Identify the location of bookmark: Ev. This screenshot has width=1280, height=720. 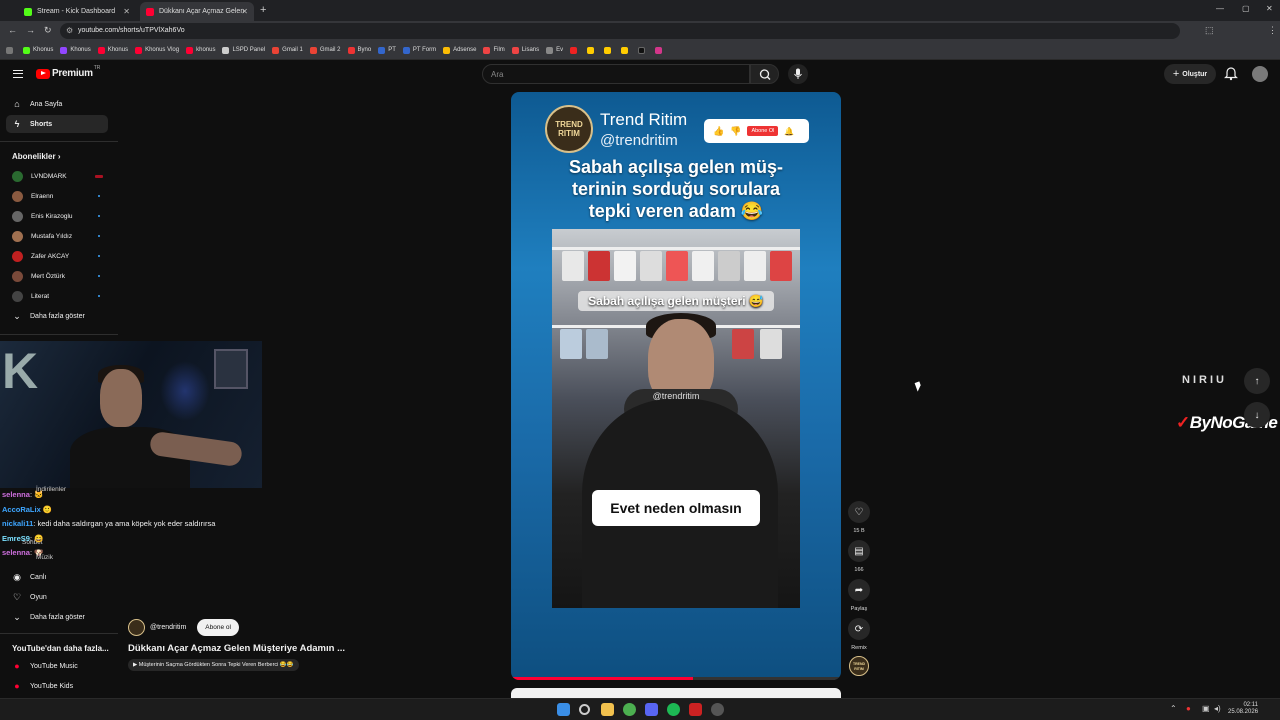
(554, 50).